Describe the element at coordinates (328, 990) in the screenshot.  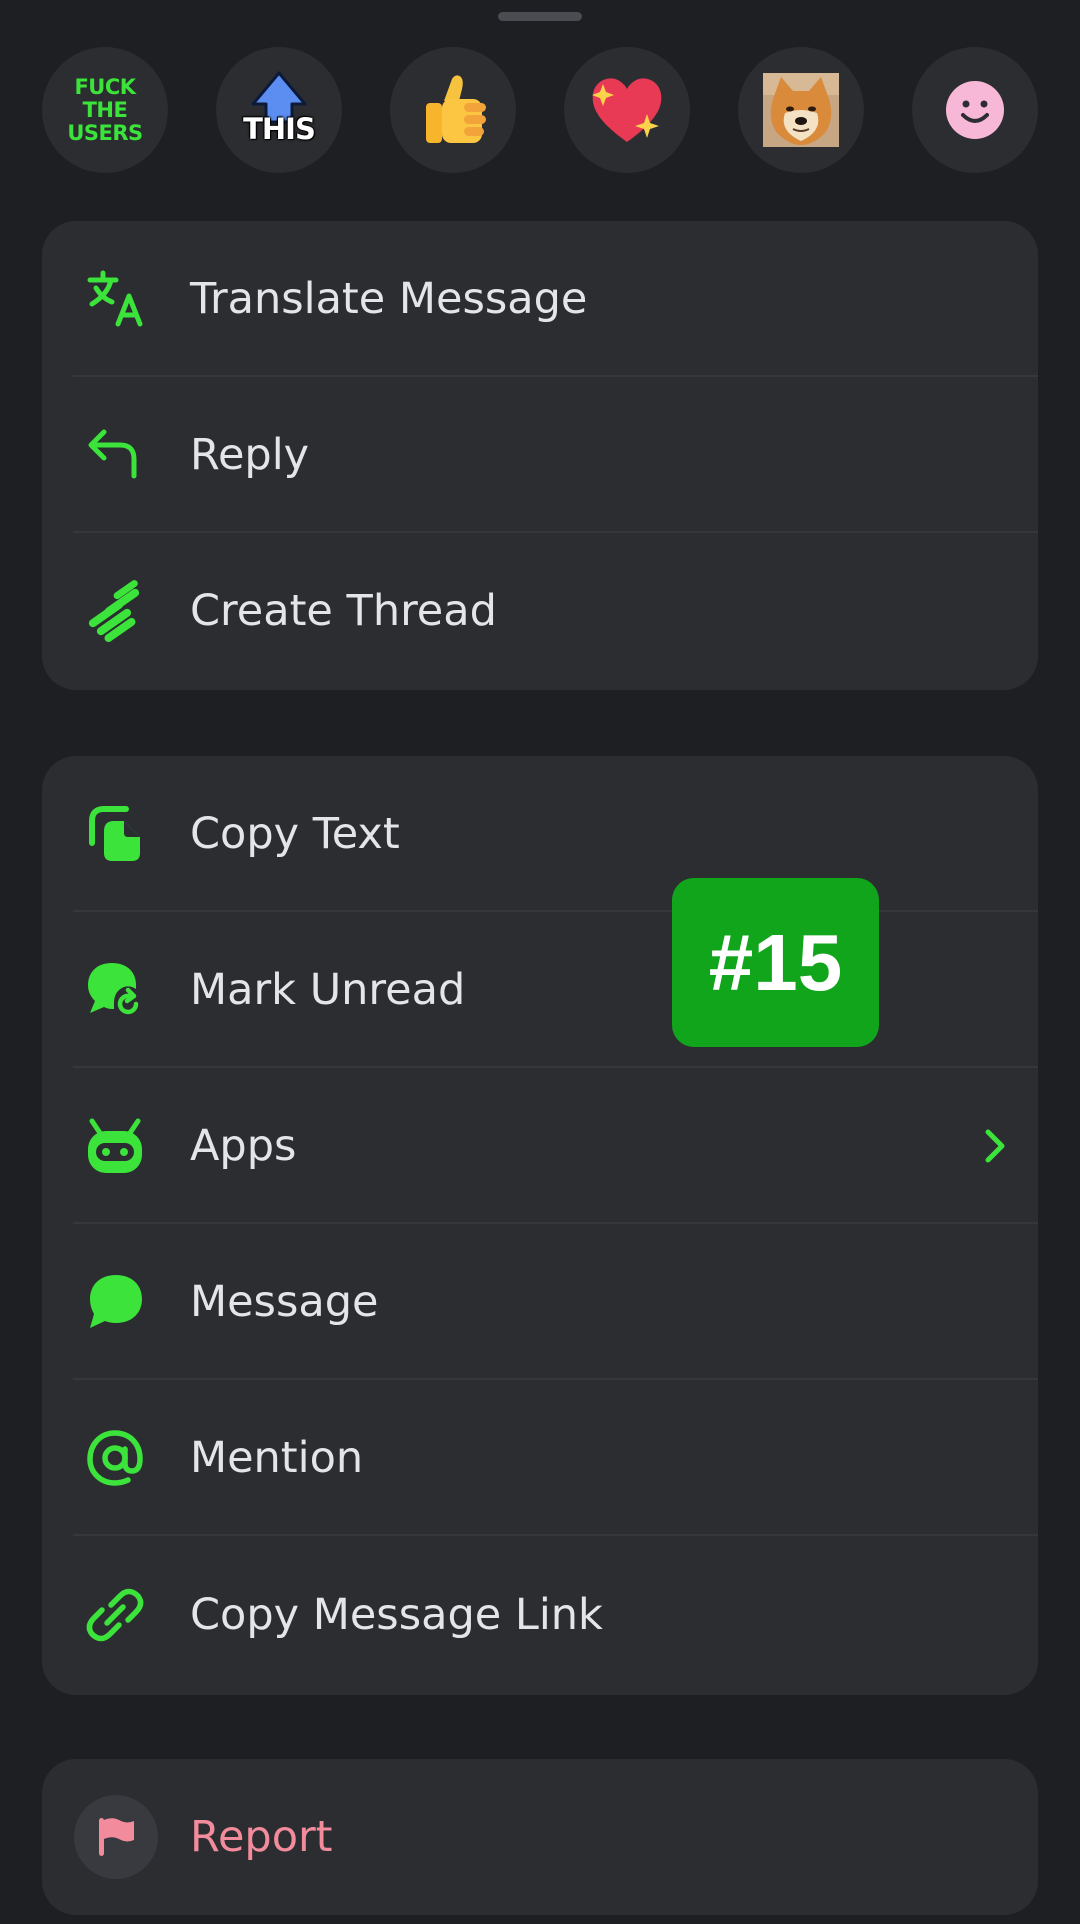
I see `menu-item-label: Mark Unread` at that location.